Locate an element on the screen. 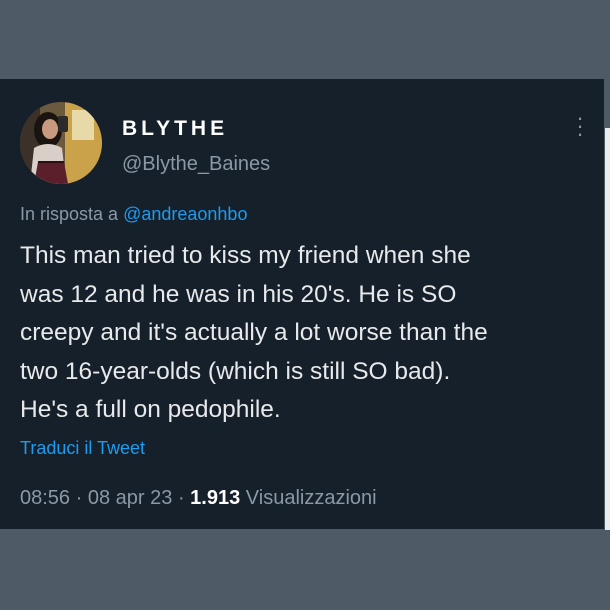  avatar-image is located at coordinates (61, 143).